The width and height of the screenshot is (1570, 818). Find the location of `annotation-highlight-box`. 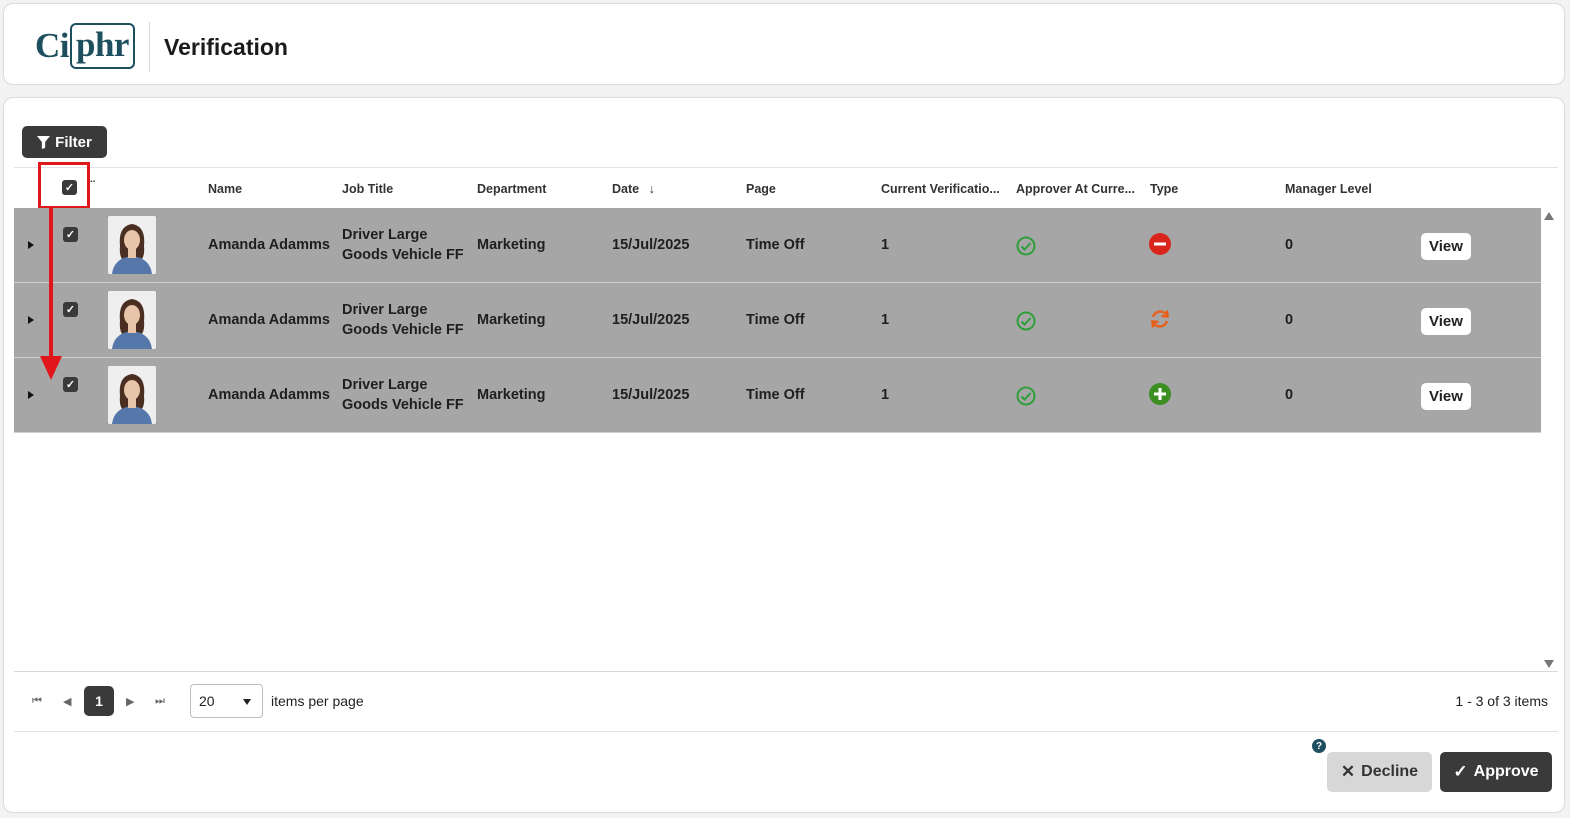

annotation-highlight-box is located at coordinates (64, 185).